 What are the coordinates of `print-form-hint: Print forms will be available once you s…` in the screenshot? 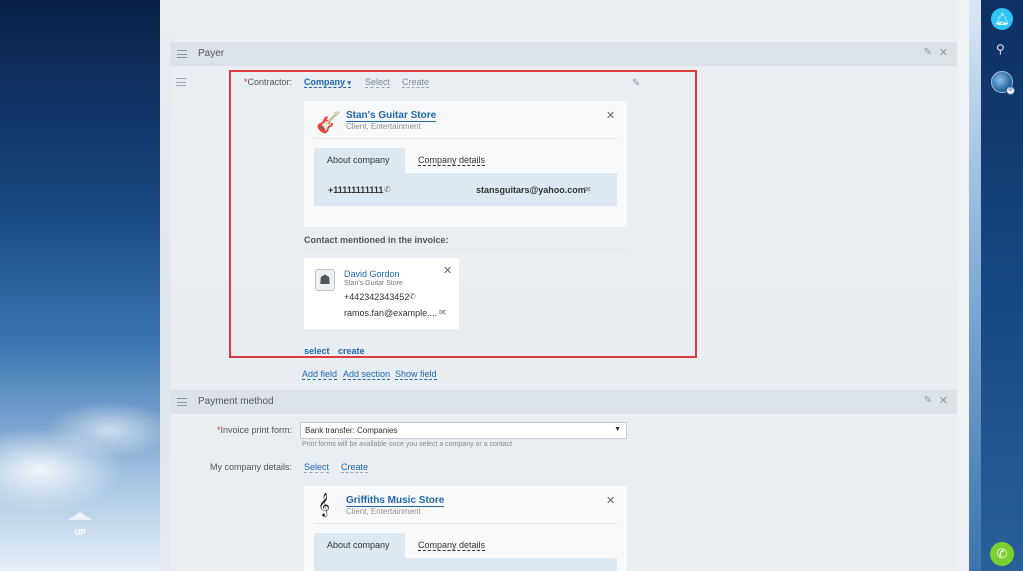 It's located at (407, 444).